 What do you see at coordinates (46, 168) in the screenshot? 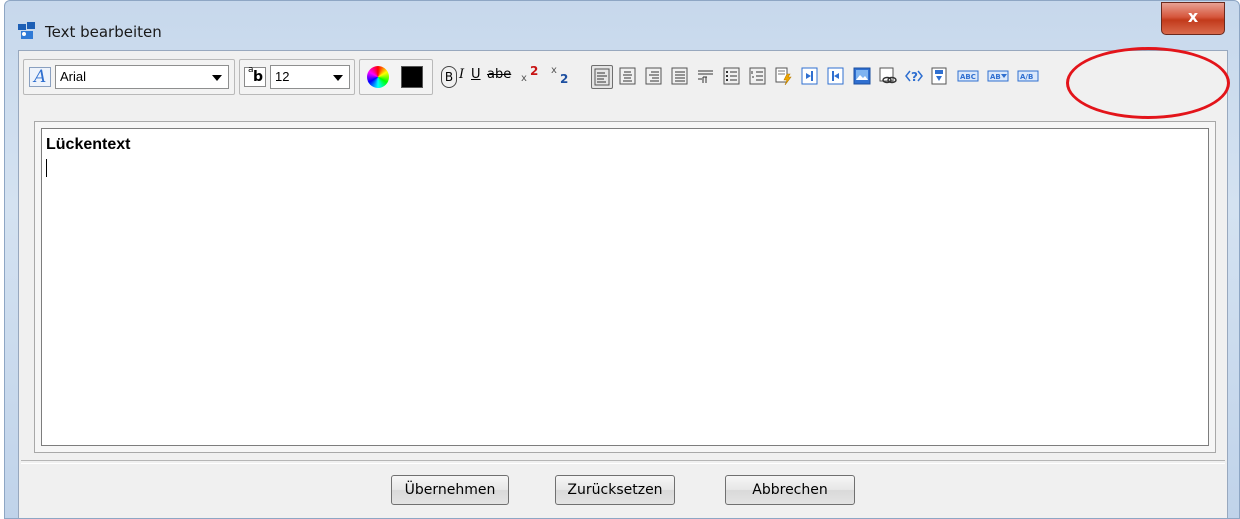
I see `text-caret` at bounding box center [46, 168].